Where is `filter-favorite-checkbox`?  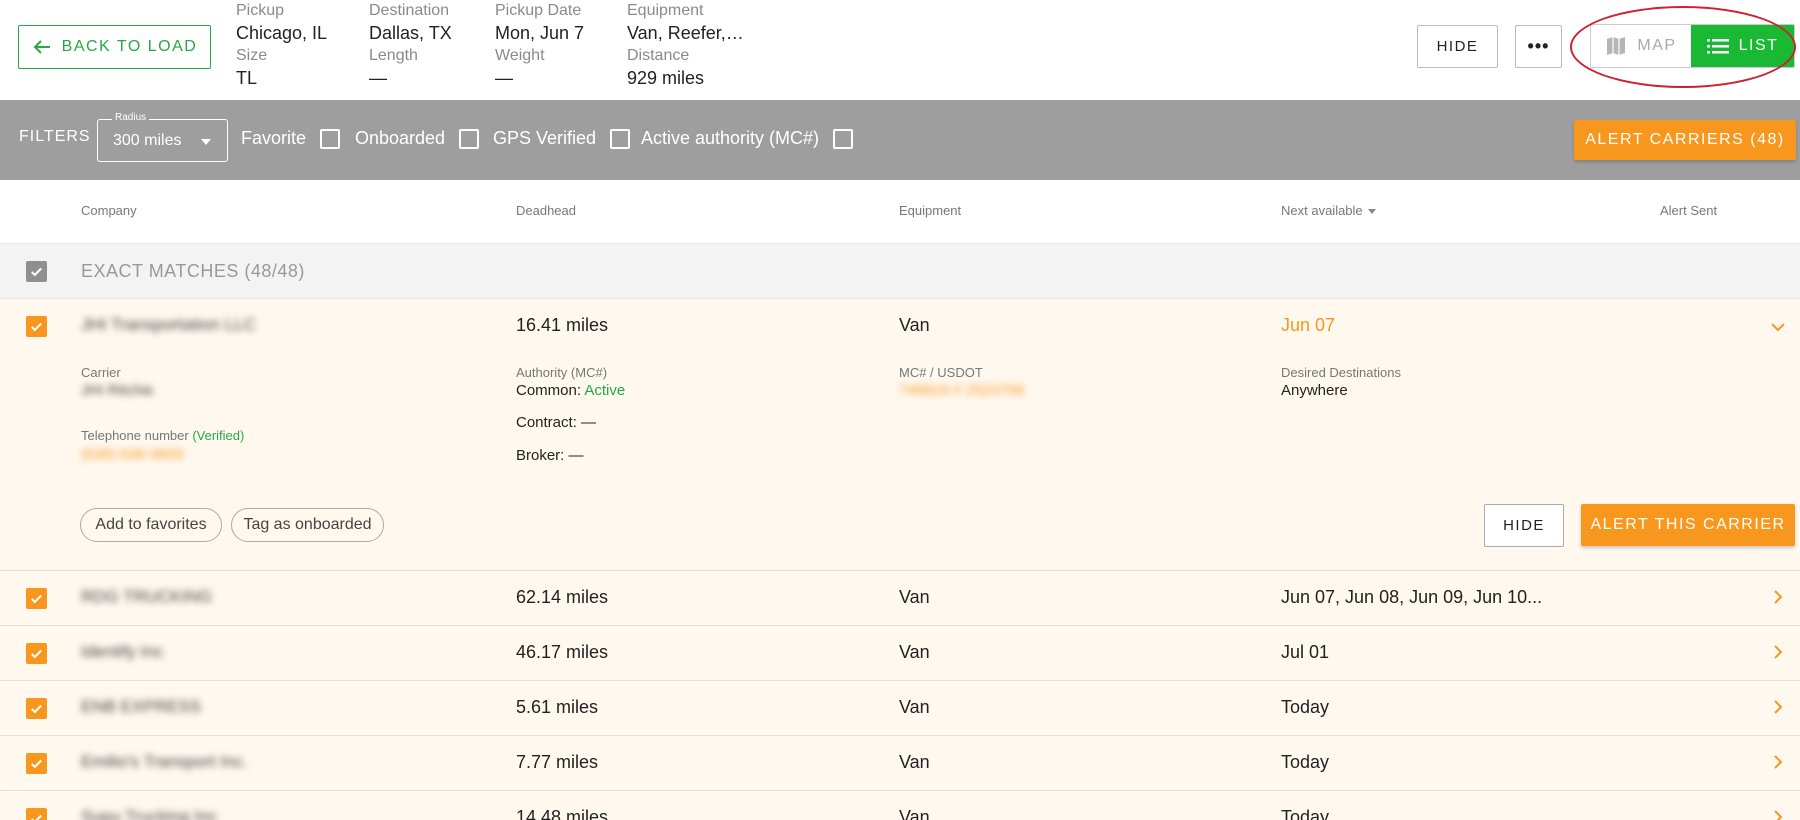 filter-favorite-checkbox is located at coordinates (330, 138).